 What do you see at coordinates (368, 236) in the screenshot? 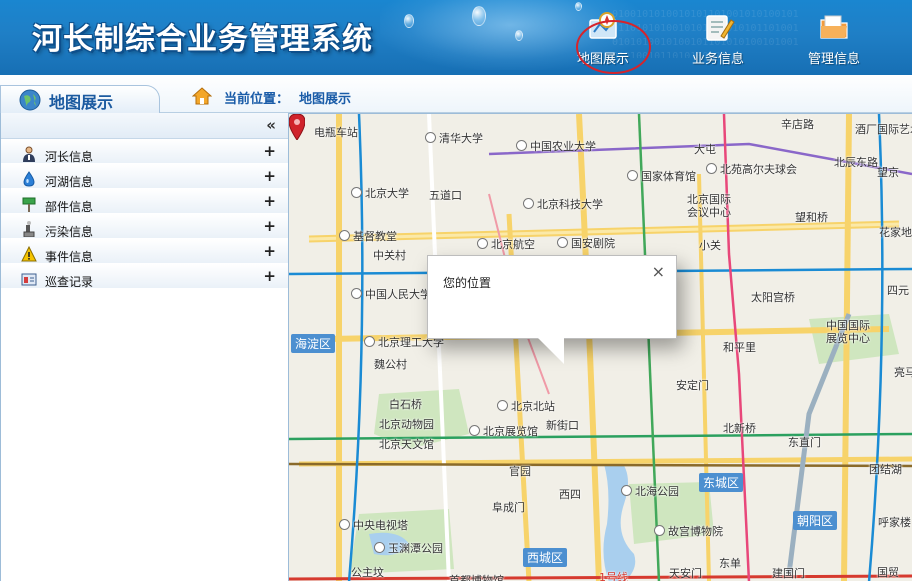
I see `map-label: 基督教堂` at bounding box center [368, 236].